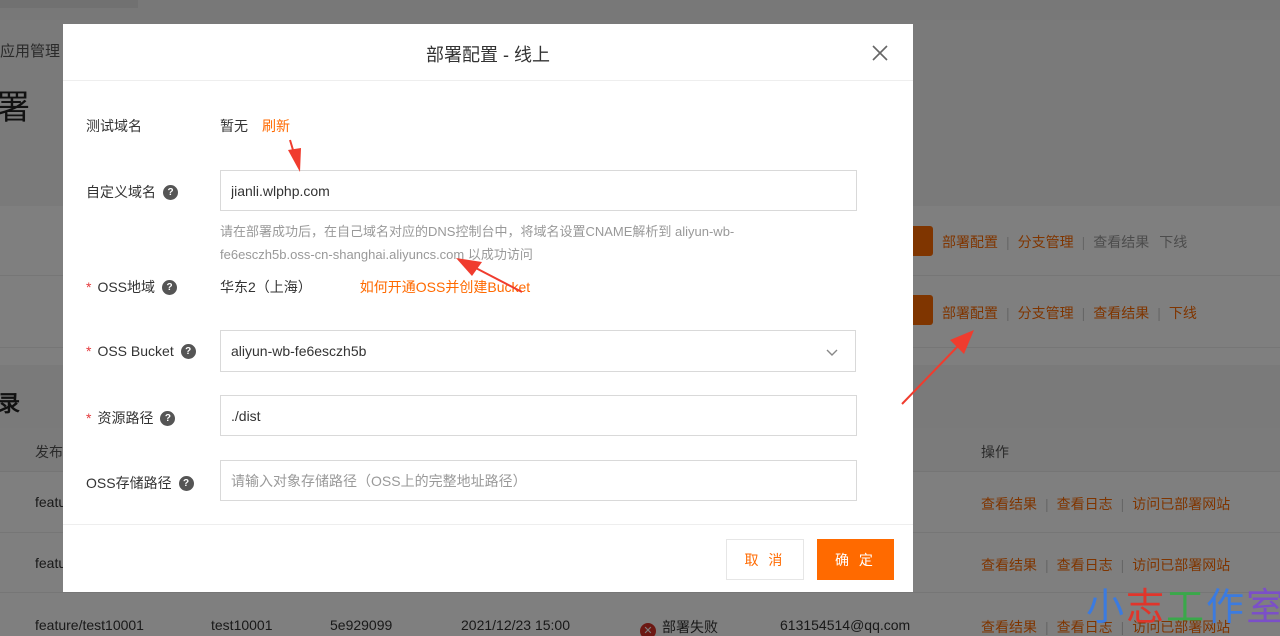 The width and height of the screenshot is (1280, 636). What do you see at coordinates (1146, 607) in the screenshot?
I see `watermark-char: 志` at bounding box center [1146, 607].